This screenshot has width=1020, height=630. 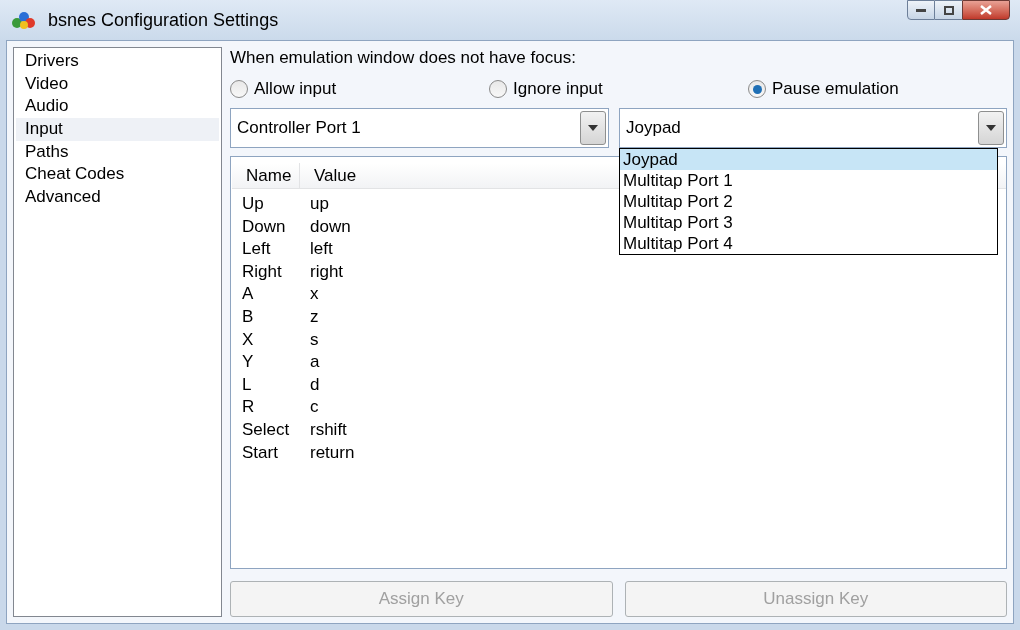 What do you see at coordinates (619, 340) in the screenshot?
I see `table-row: X s` at bounding box center [619, 340].